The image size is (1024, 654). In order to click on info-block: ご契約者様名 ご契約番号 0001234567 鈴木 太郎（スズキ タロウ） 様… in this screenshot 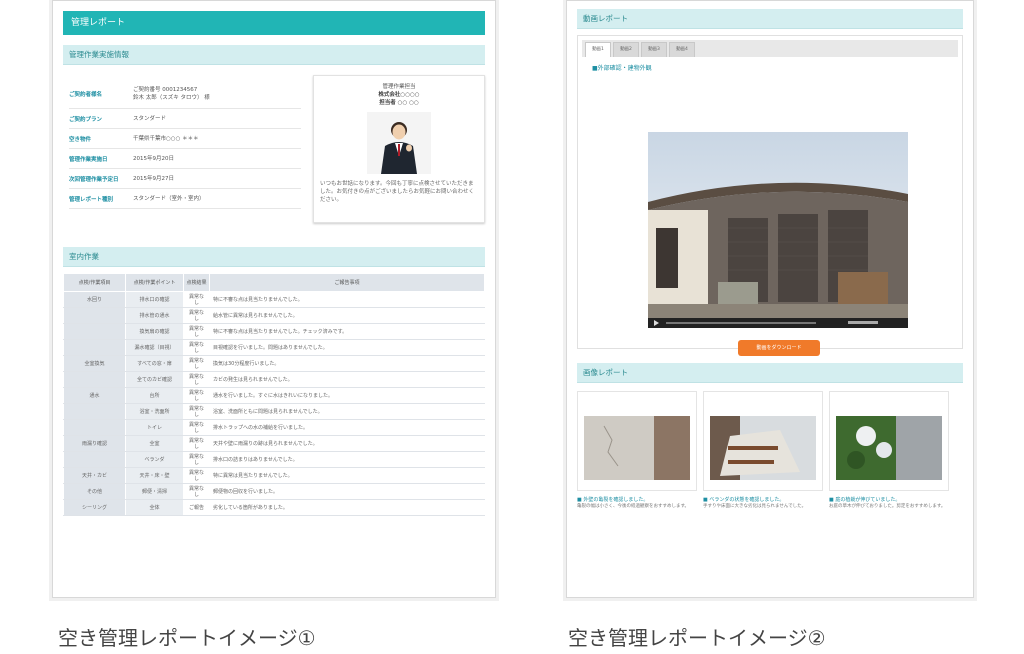, I will do `click(274, 158)`.